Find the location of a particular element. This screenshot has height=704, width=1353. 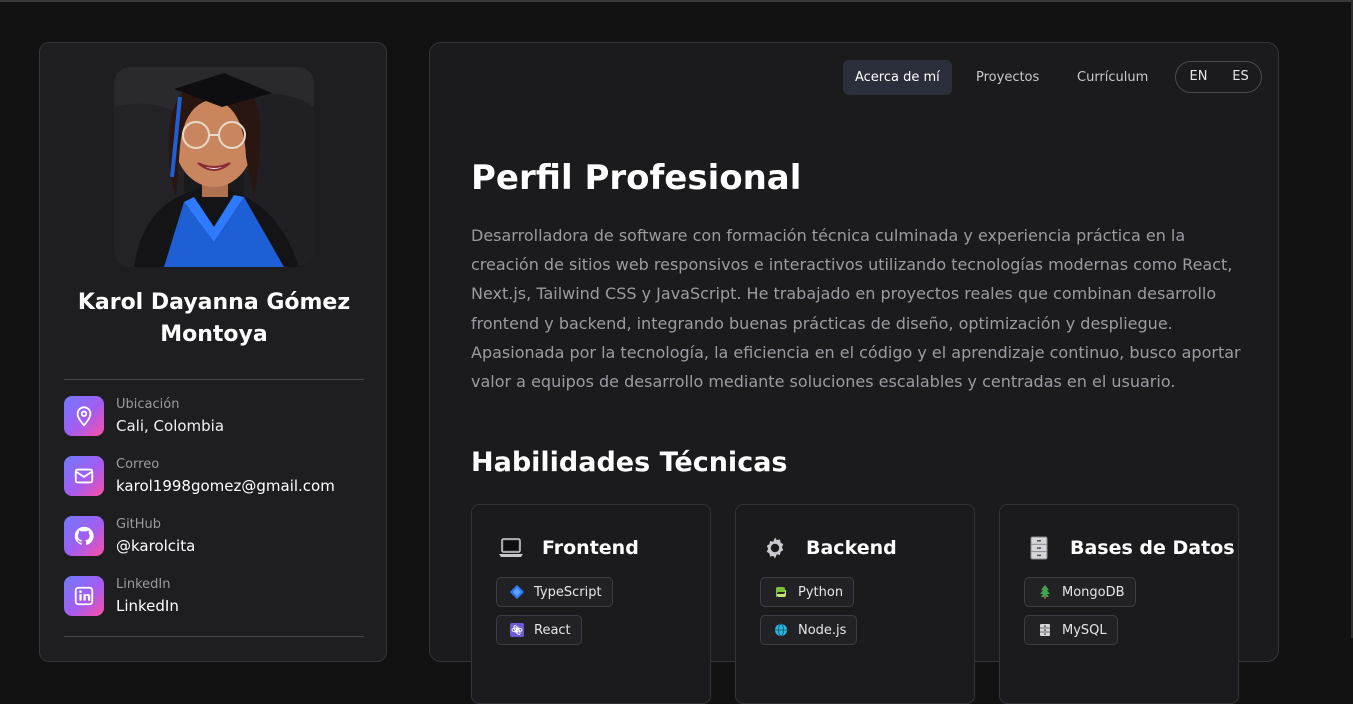

contact-github: GitHub @karolcita is located at coordinates (214, 537).